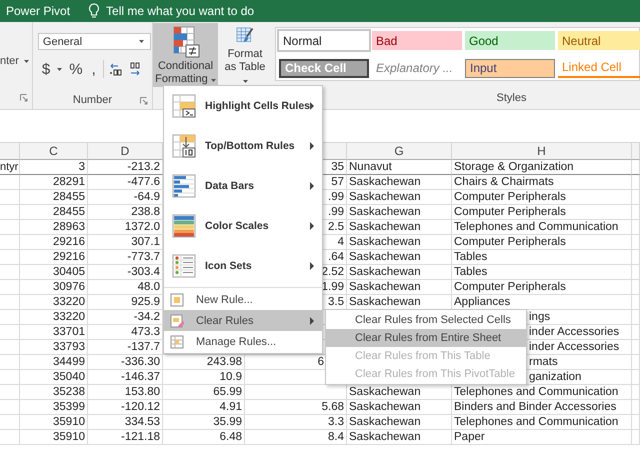 This screenshot has height=452, width=640. What do you see at coordinates (15, 61) in the screenshot?
I see `merge-center-button: nter` at bounding box center [15, 61].